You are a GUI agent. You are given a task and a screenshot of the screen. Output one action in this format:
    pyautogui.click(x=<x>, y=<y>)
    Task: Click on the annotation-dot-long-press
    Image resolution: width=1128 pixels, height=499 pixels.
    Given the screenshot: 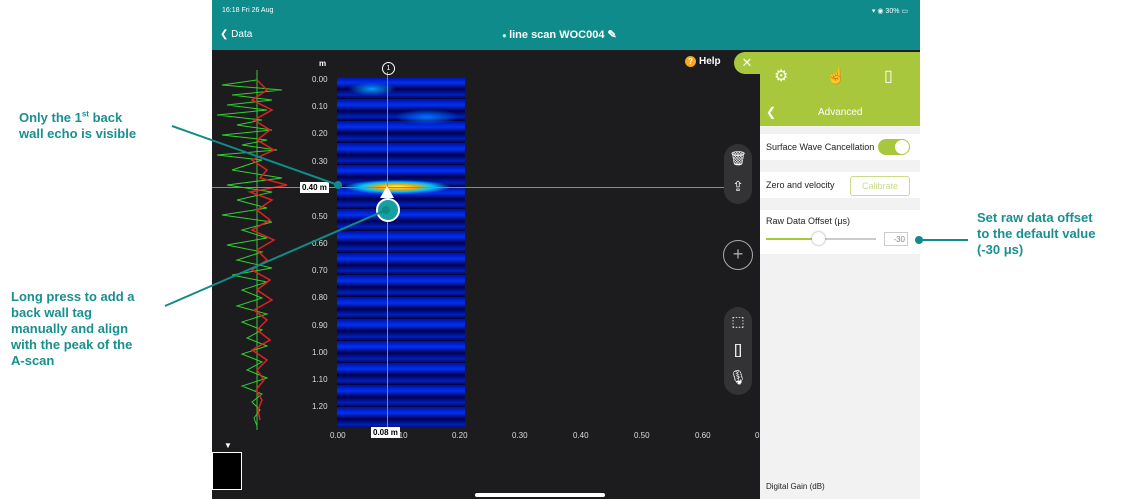 What is the action you would take?
    pyautogui.click(x=386, y=210)
    